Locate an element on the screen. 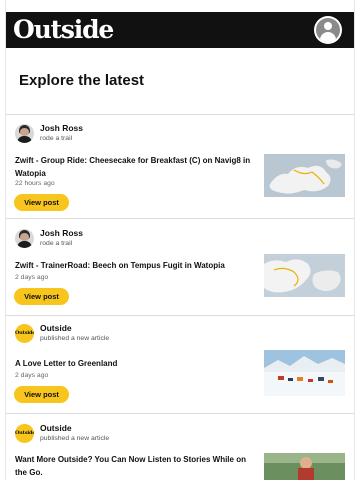  post-time: 22 hours ago is located at coordinates (35, 183).